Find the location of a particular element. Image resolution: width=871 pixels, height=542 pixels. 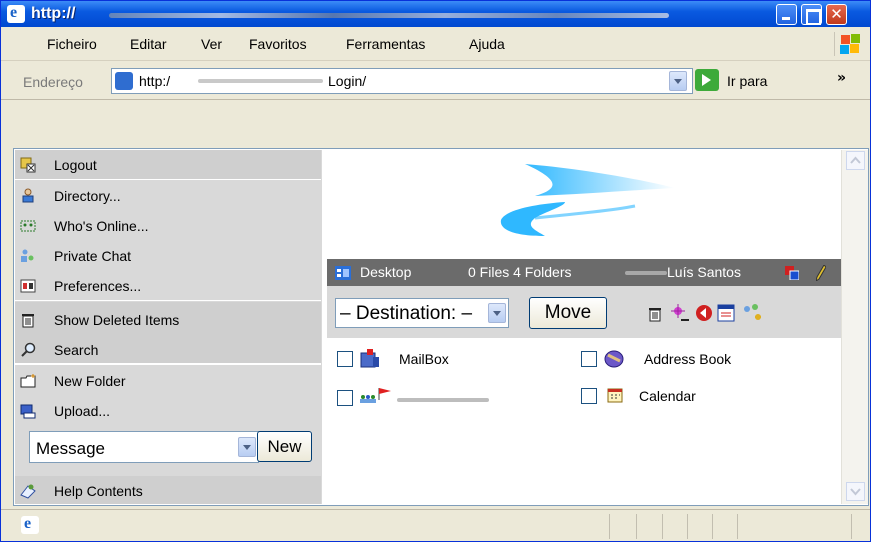

sidebar-item-search: Search is located at coordinates (168, 350).